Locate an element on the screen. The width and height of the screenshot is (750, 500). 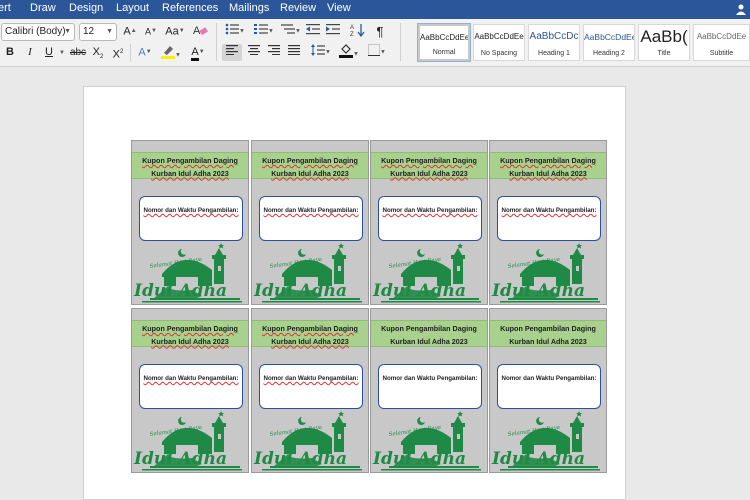
tab-design: Design is located at coordinates (86, 8).